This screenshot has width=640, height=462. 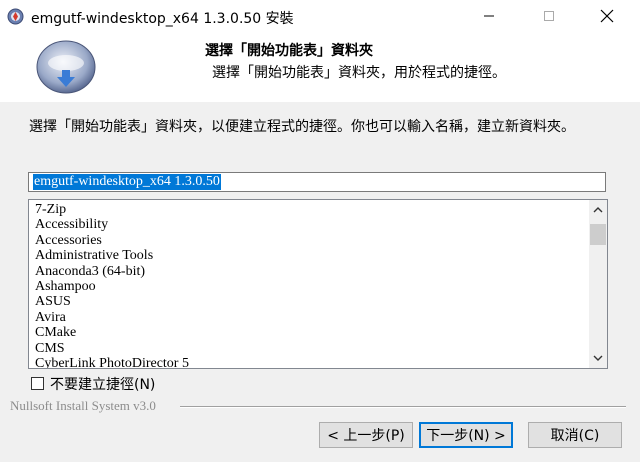 I want to click on folder-name-input: emgutf-windesktop_x64 1.3.0.50, so click(x=317, y=182).